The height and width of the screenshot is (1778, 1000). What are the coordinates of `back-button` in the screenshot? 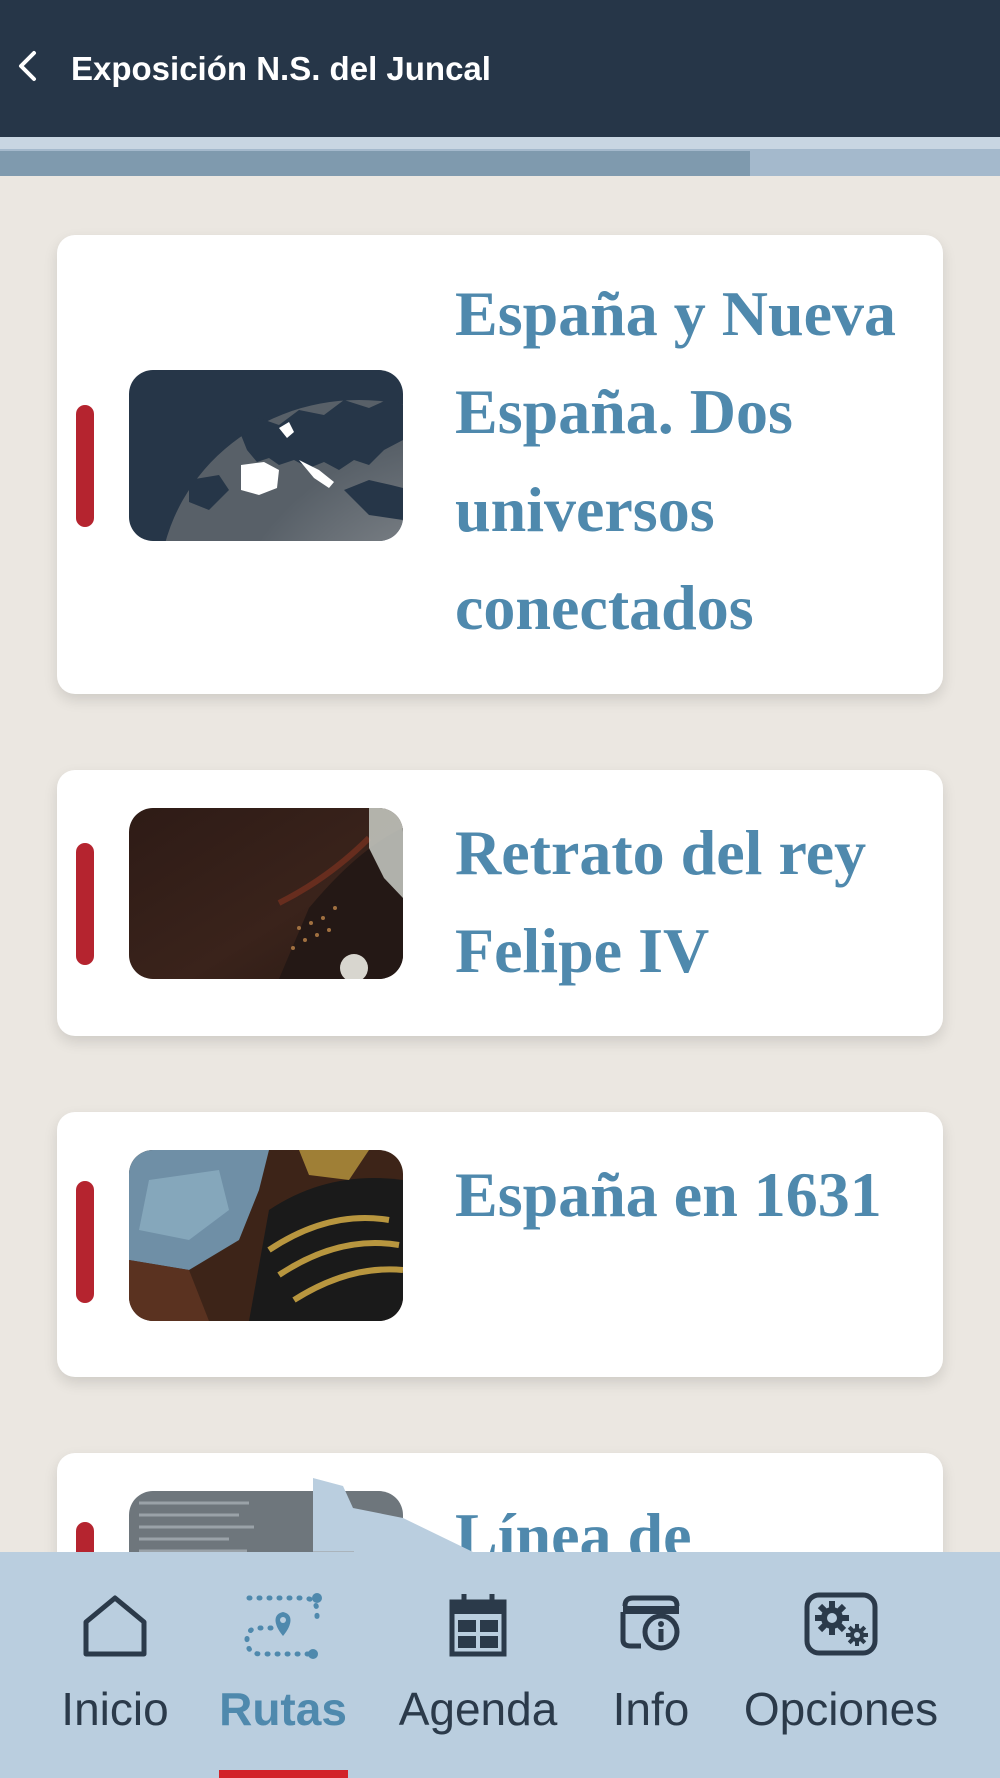 It's located at (28, 66).